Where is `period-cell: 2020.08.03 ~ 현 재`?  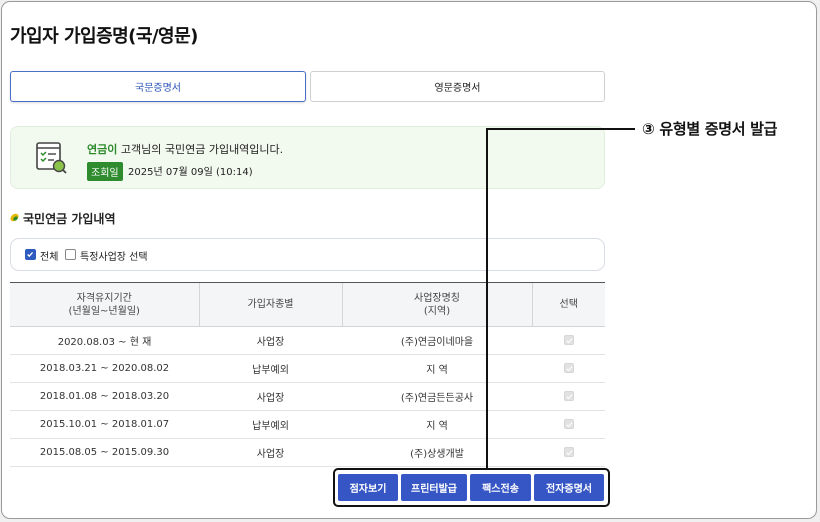 period-cell: 2020.08.03 ~ 현 재 is located at coordinates (104, 340).